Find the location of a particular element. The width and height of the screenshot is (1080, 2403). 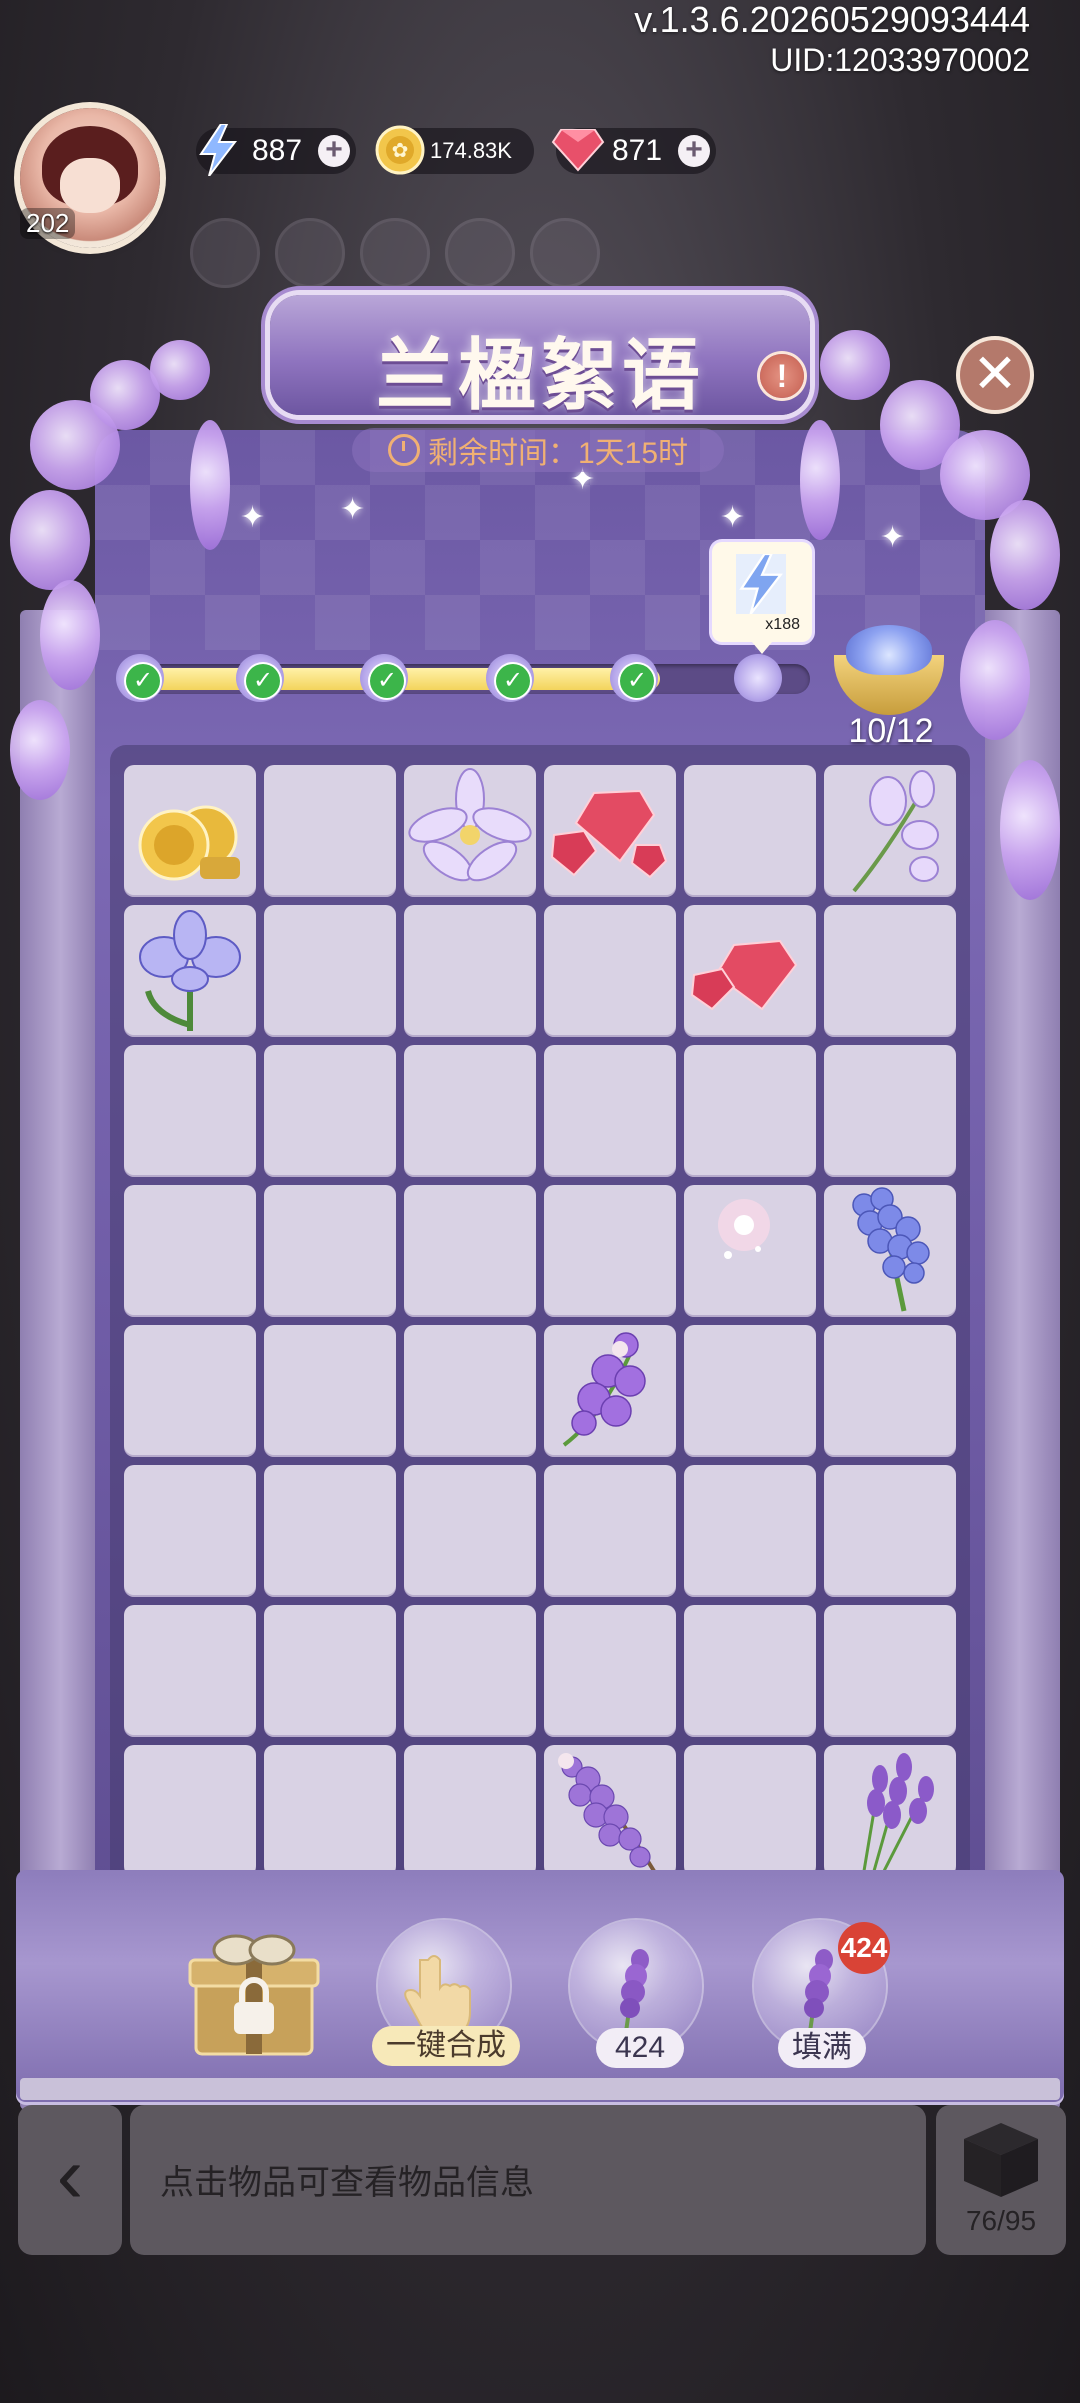

next-reward-card: x188 is located at coordinates (762, 598).